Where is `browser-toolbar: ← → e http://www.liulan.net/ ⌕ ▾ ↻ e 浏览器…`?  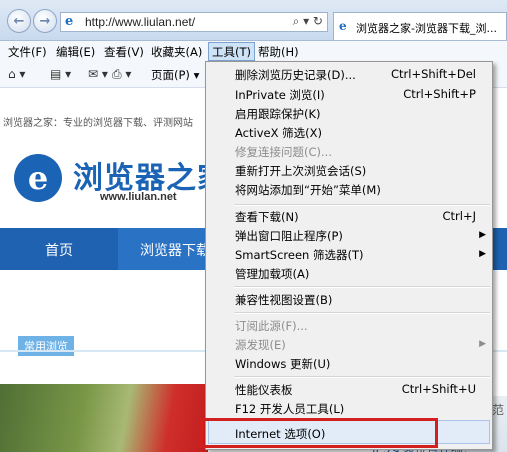 browser-toolbar: ← → e http://www.liulan.net/ ⌕ ▾ ↻ e 浏览器… is located at coordinates (253, 20).